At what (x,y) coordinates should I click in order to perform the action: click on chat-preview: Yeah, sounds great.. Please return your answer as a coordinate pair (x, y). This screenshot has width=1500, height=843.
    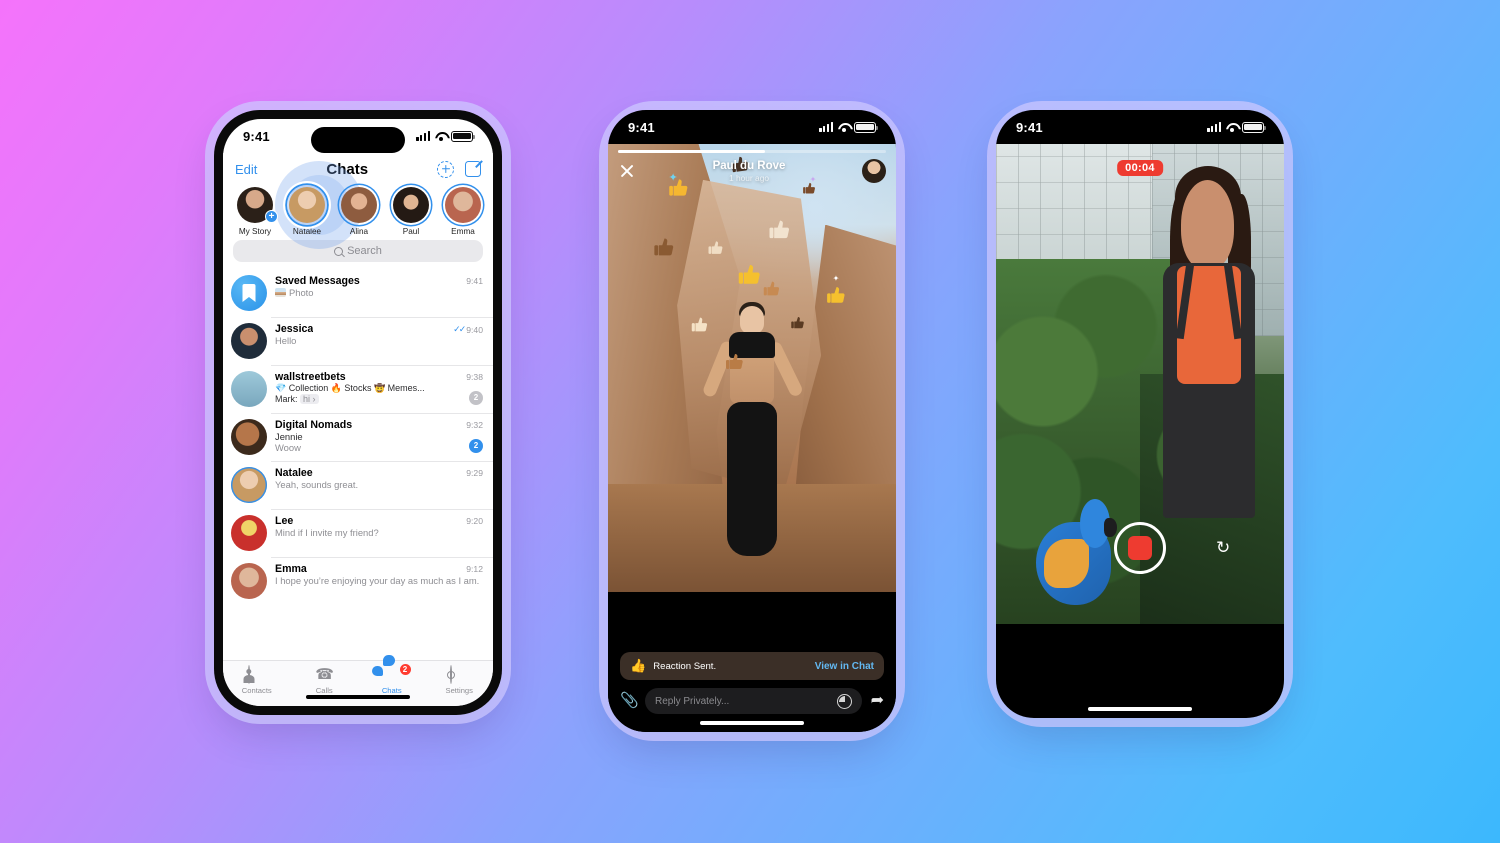
    Looking at the image, I should click on (317, 484).